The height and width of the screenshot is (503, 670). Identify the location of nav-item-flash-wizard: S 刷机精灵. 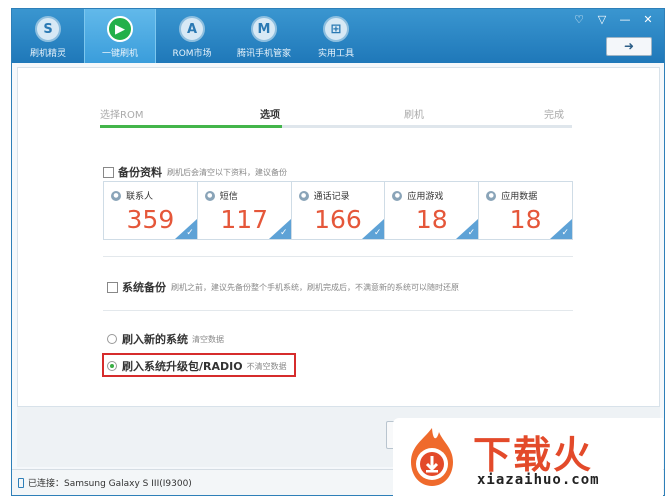
(48, 36).